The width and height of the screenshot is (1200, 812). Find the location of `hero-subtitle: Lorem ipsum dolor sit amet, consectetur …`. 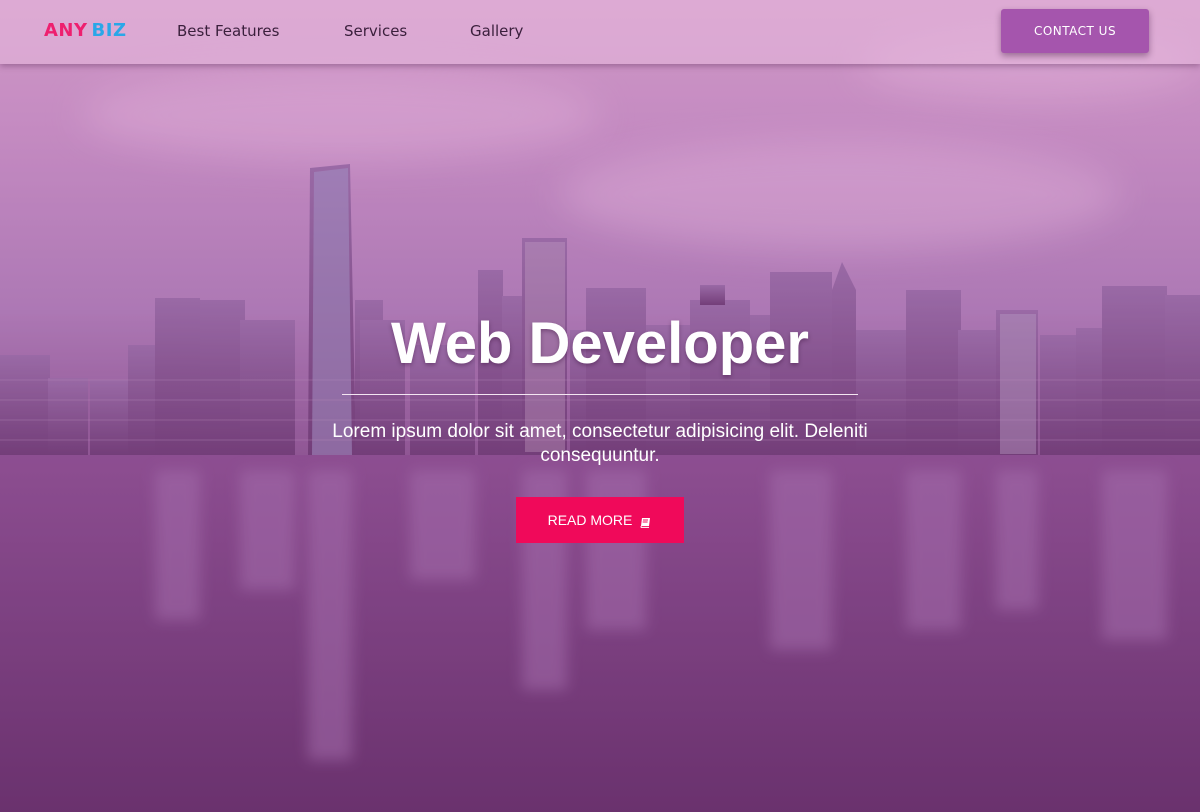

hero-subtitle: Lorem ipsum dolor sit amet, consectetur … is located at coordinates (600, 443).